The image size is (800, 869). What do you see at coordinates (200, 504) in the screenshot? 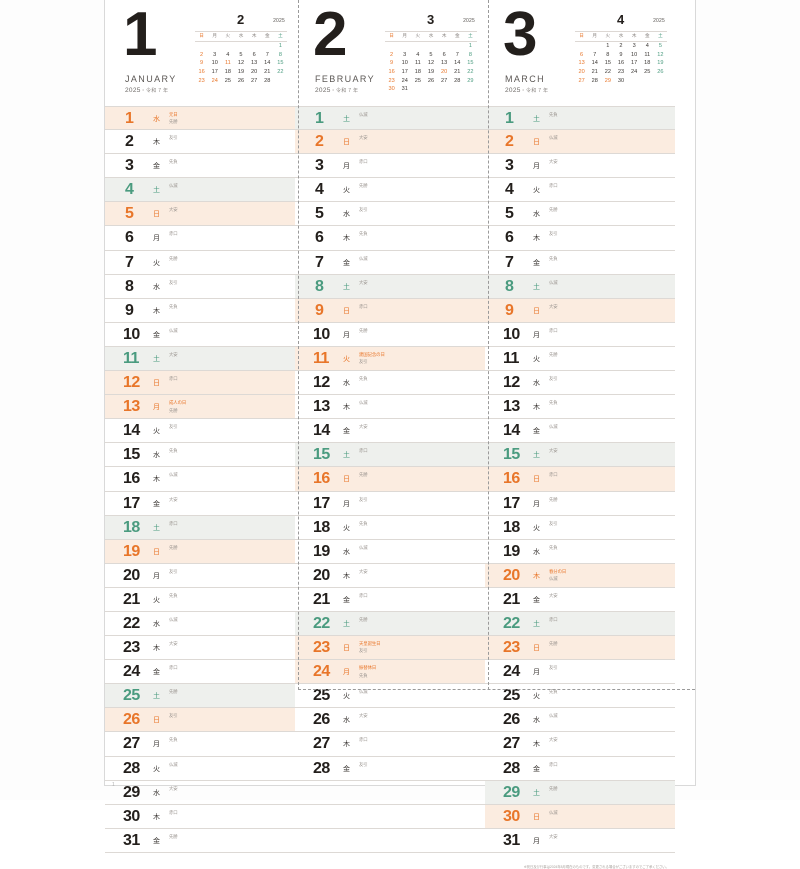
I see `day-row: 17 金 大安` at bounding box center [200, 504].